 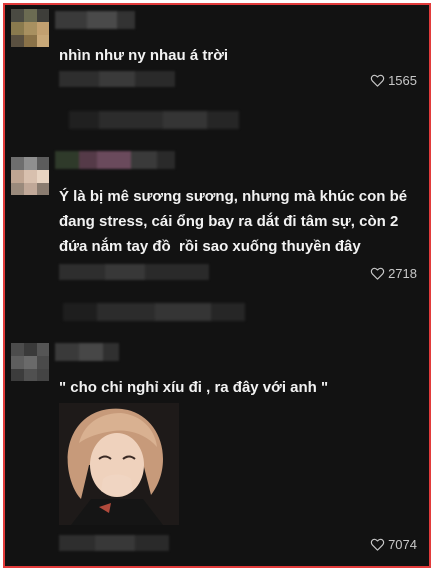 I want to click on like-count: 7074, so click(x=402, y=544).